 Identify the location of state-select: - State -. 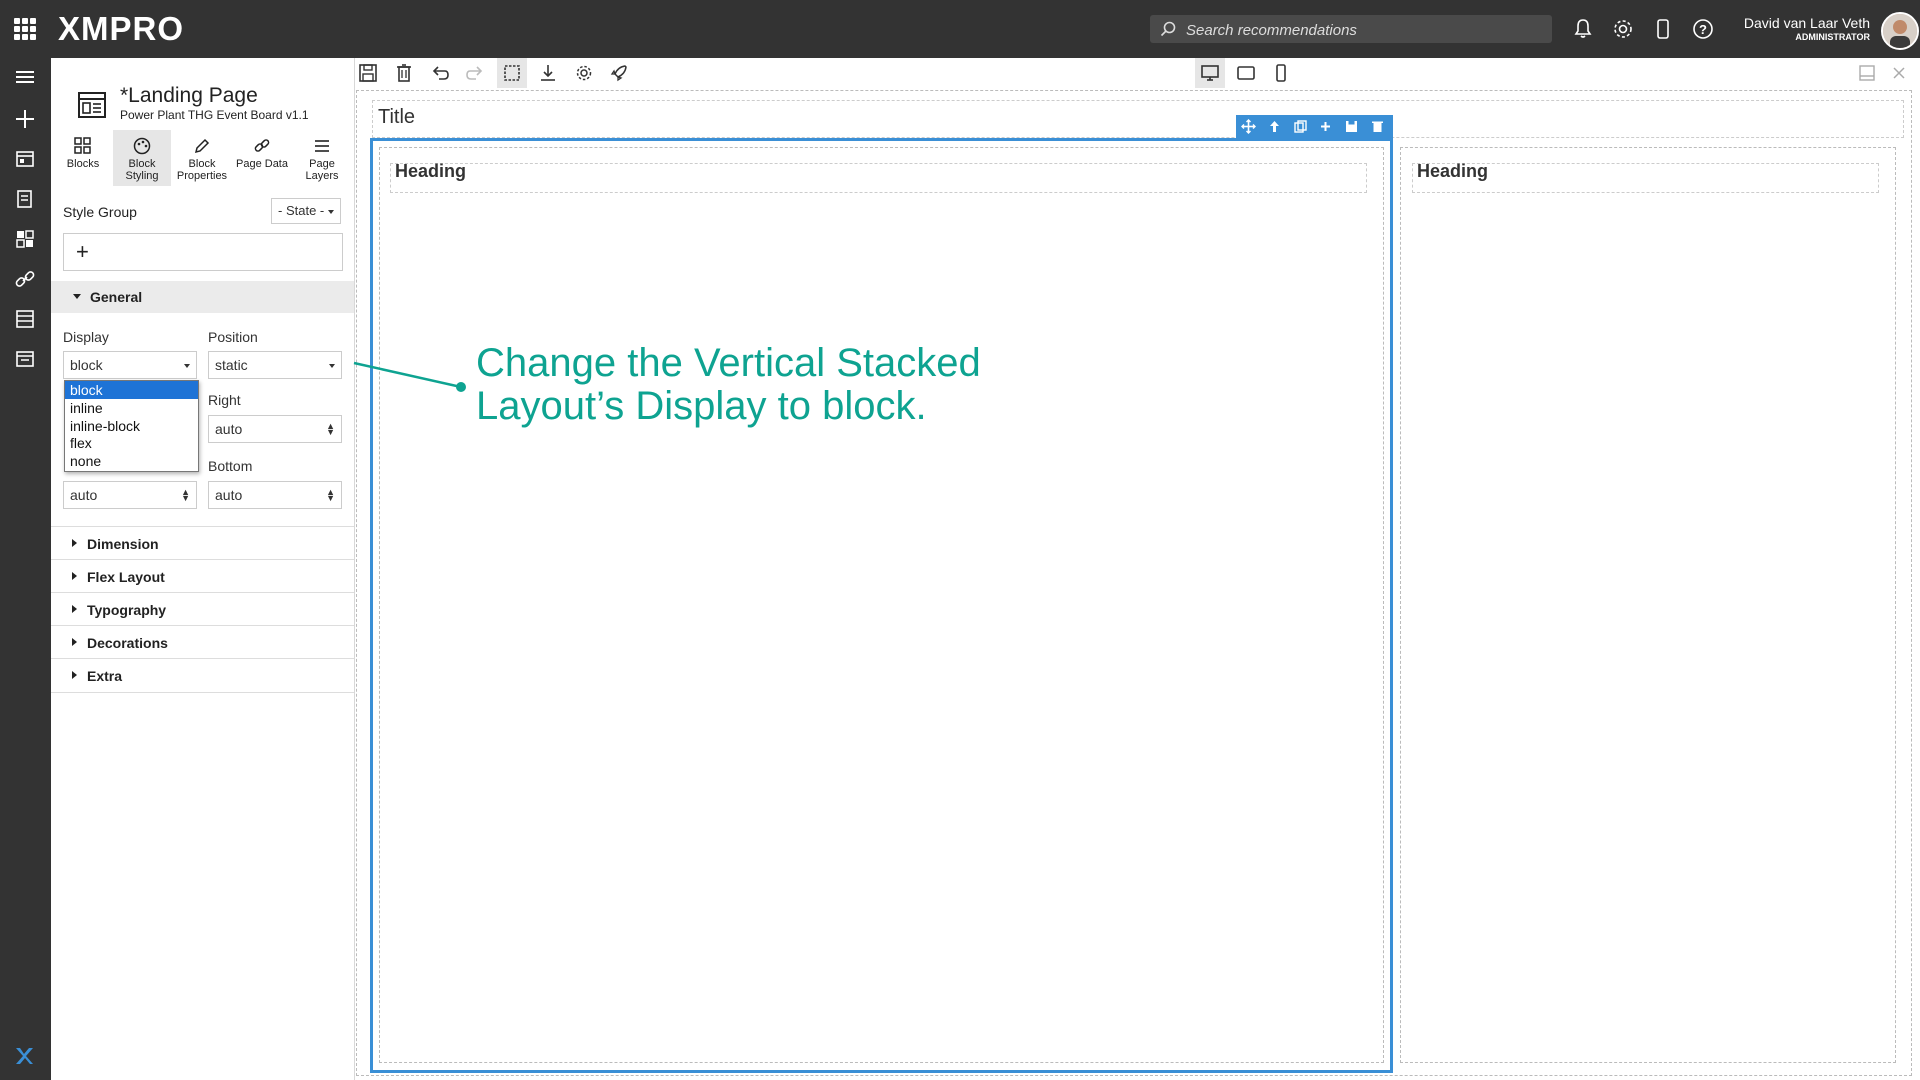
(306, 211).